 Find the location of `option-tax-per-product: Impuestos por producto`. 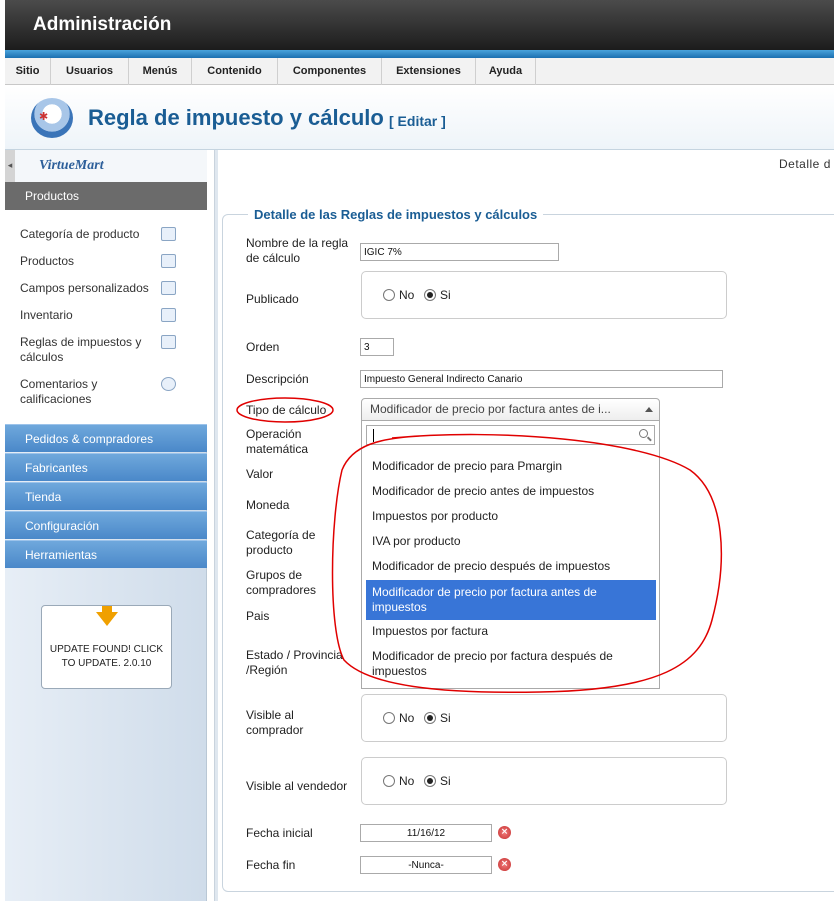

option-tax-per-product: Impuestos por producto is located at coordinates (511, 516).